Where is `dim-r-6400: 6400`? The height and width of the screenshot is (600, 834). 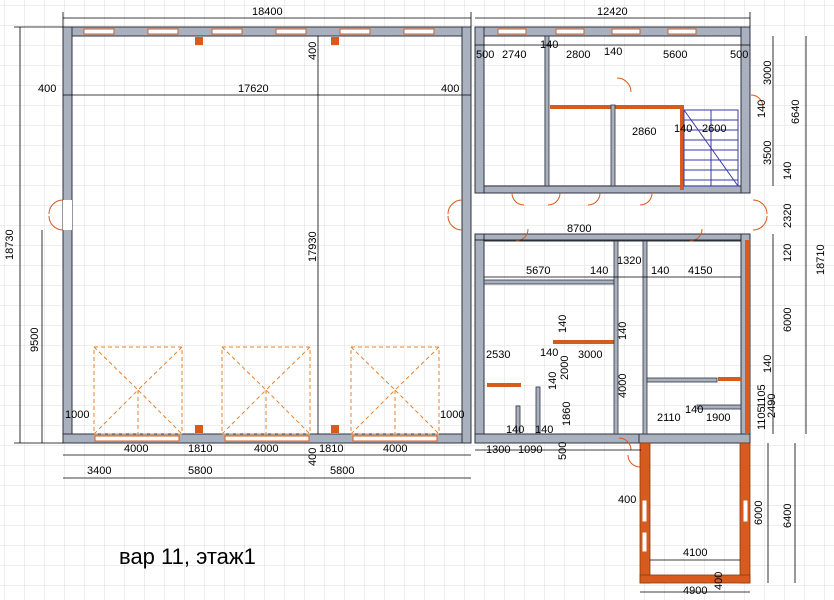 dim-r-6400: 6400 is located at coordinates (788, 516).